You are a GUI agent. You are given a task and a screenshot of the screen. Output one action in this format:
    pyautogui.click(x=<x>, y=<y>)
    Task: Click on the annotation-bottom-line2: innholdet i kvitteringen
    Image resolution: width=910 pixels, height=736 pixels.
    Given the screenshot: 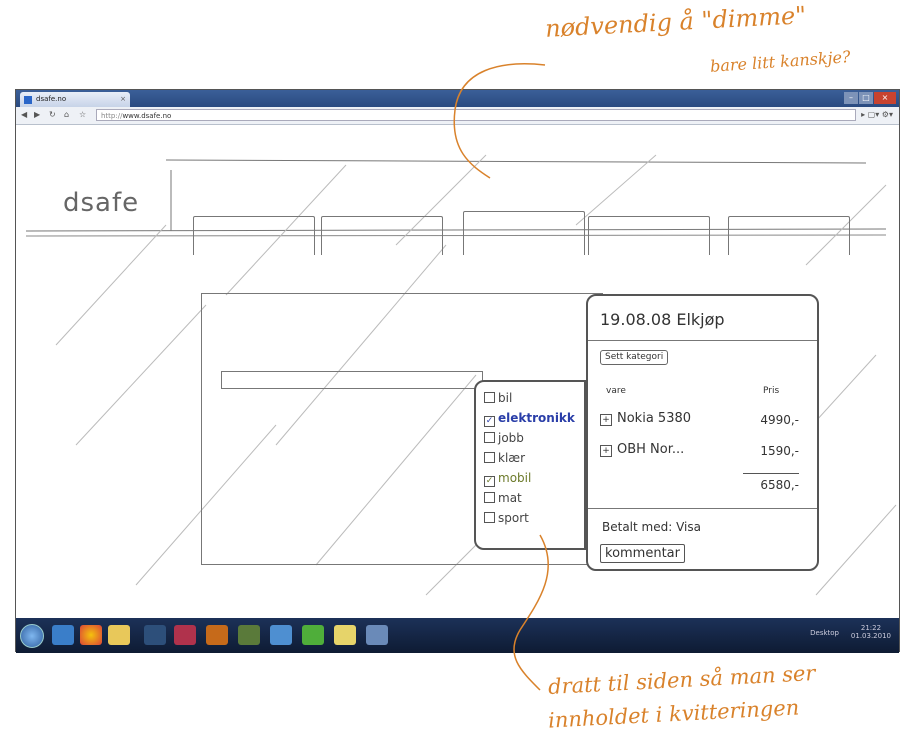 What is the action you would take?
    pyautogui.click(x=673, y=714)
    